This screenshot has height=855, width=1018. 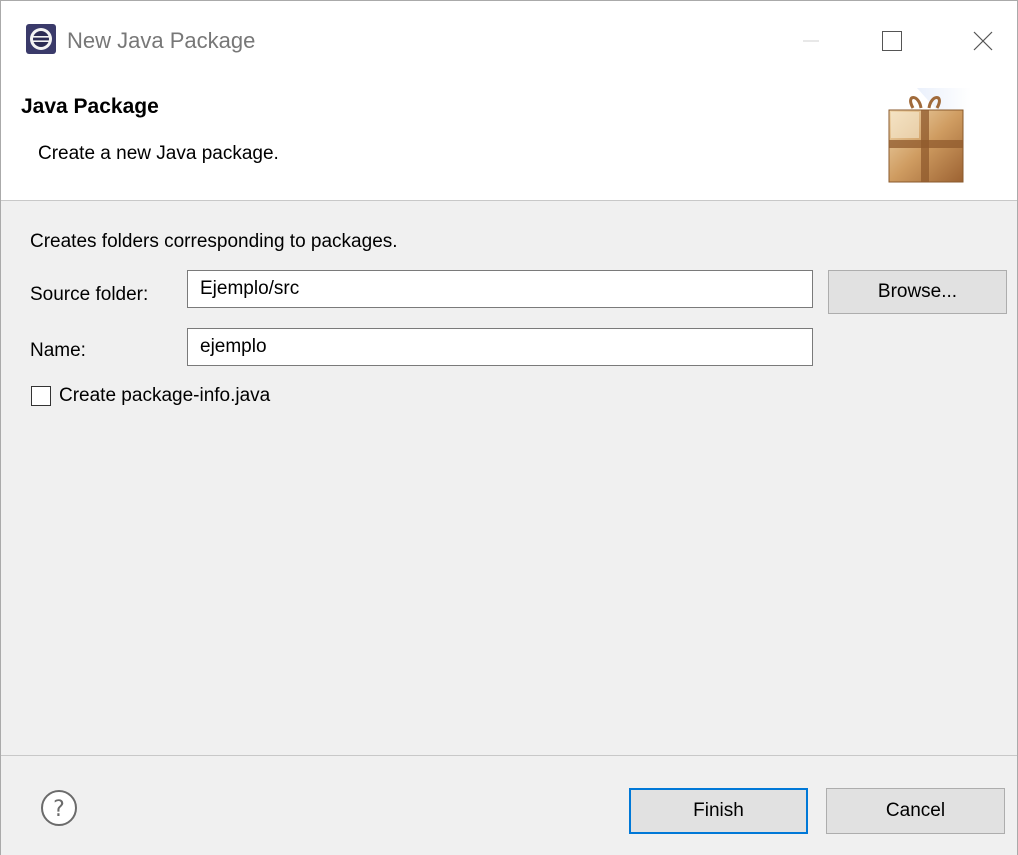 I want to click on minimize-icon, so click(x=811, y=40).